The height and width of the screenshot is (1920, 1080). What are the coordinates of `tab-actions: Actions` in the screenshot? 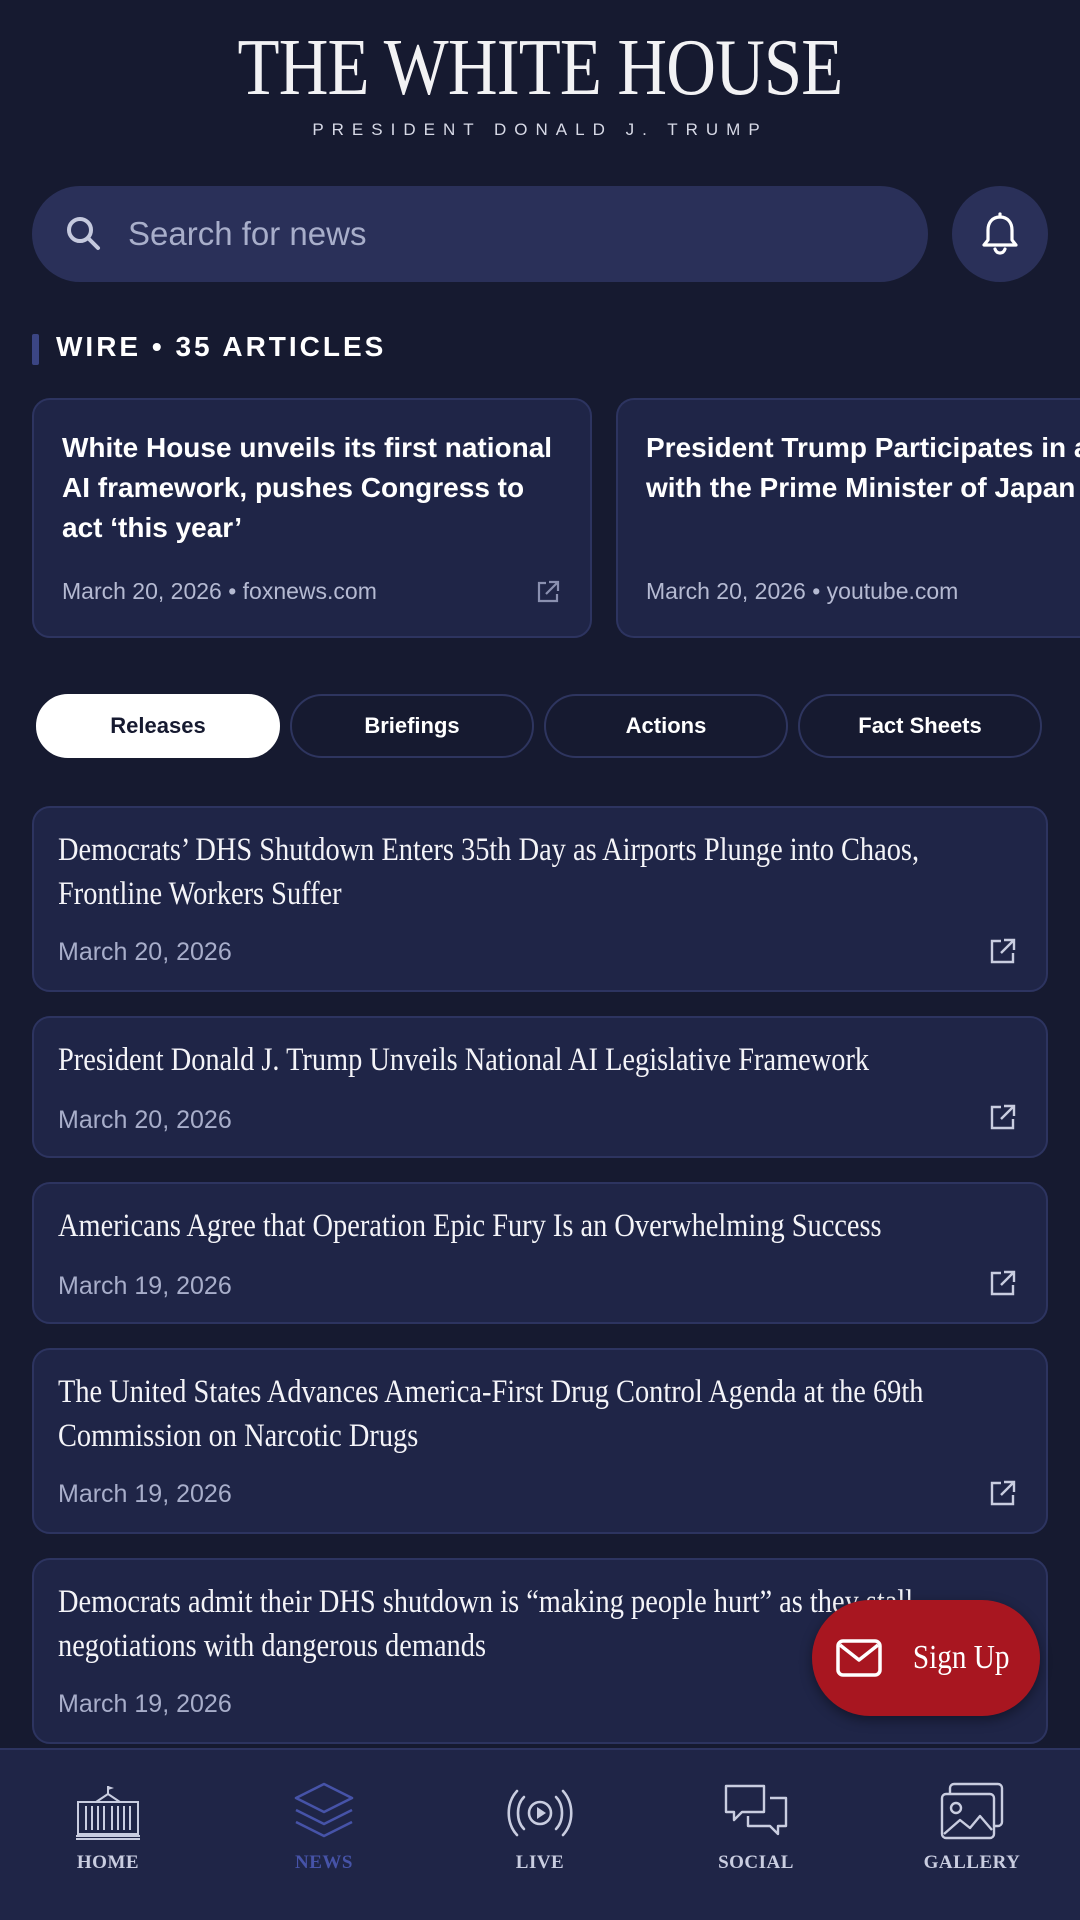 It's located at (666, 726).